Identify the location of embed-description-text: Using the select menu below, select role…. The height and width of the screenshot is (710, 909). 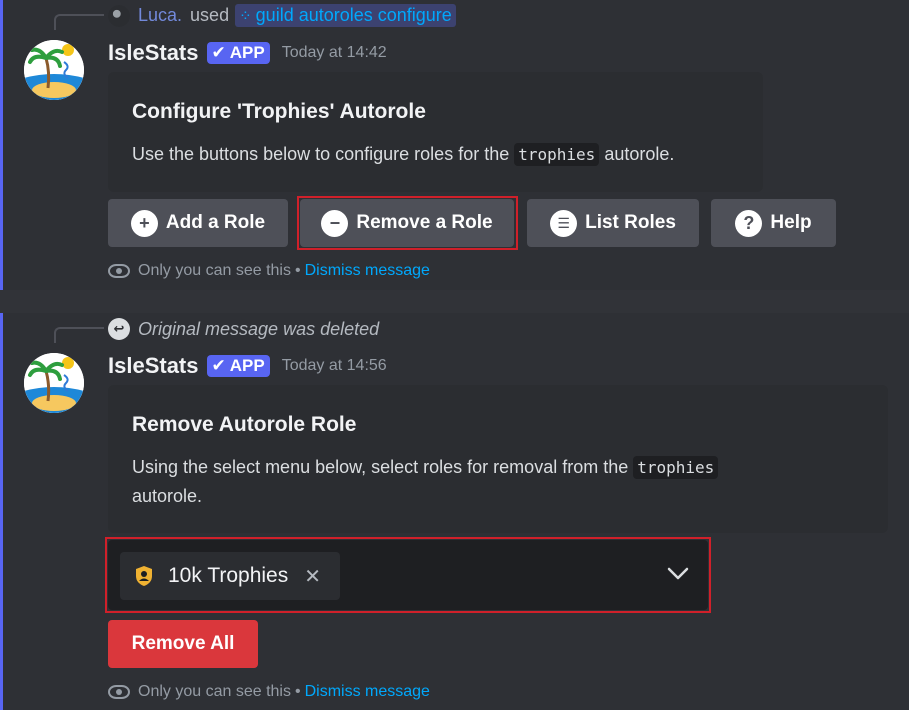
(380, 467).